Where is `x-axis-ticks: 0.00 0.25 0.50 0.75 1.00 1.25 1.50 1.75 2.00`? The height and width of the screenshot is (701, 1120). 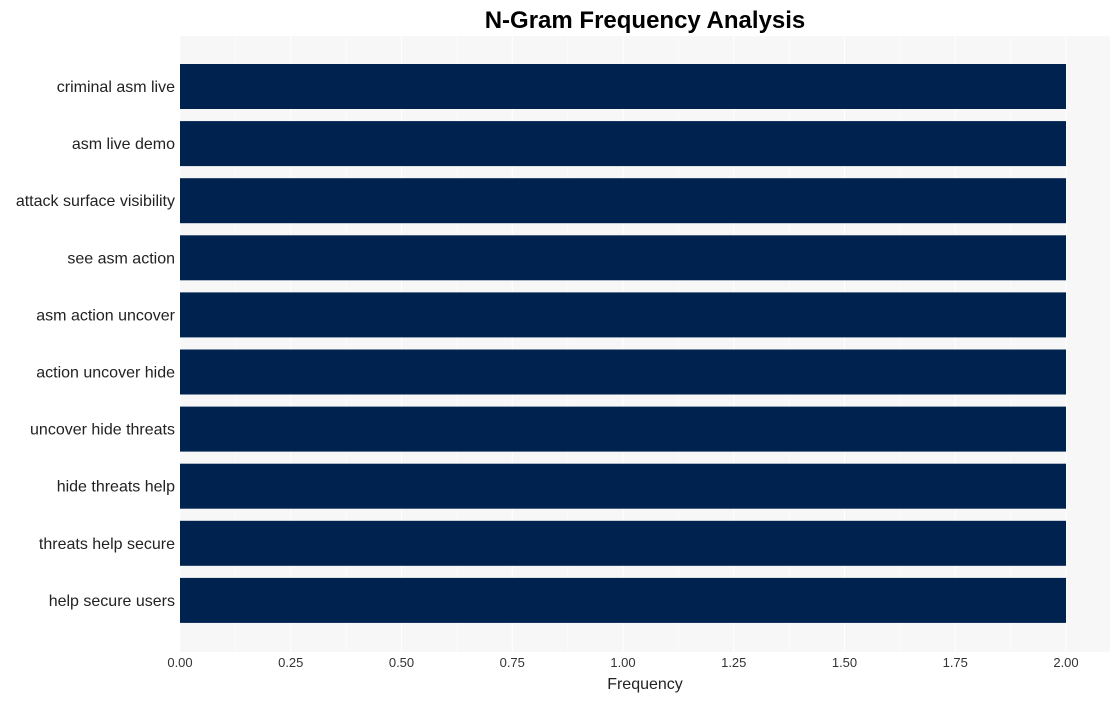 x-axis-ticks: 0.00 0.25 0.50 0.75 1.00 1.25 1.50 1.75 2.00 is located at coordinates (622, 662).